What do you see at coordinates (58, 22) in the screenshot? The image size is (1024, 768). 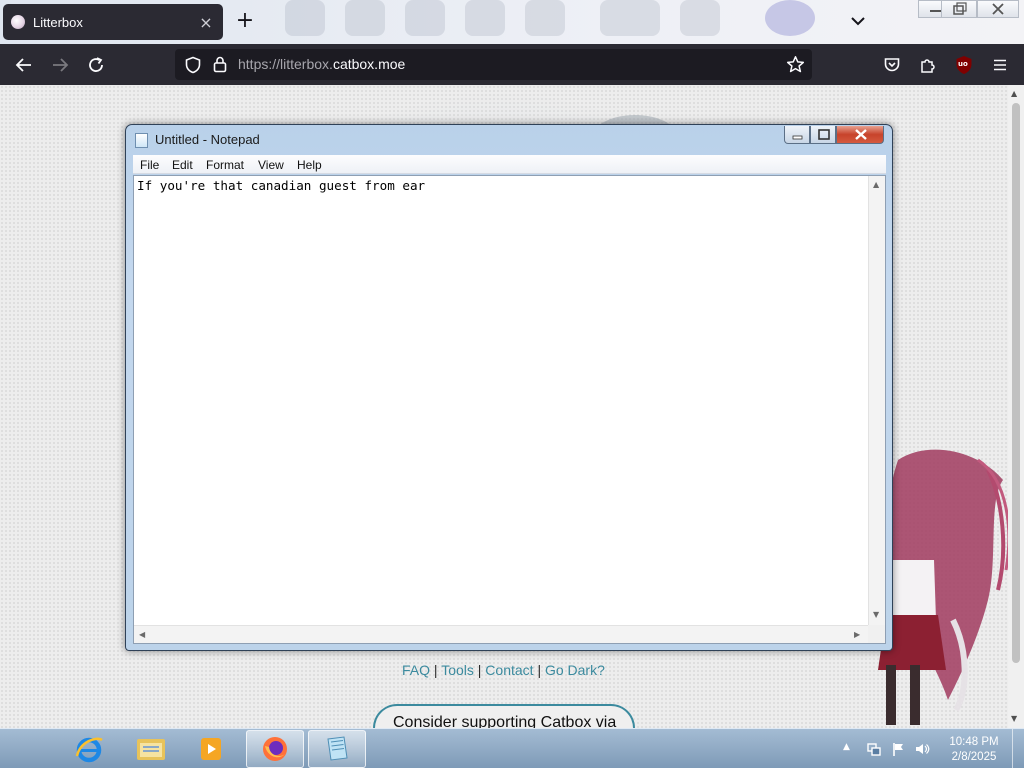 I see `tab-title: Litterbox` at bounding box center [58, 22].